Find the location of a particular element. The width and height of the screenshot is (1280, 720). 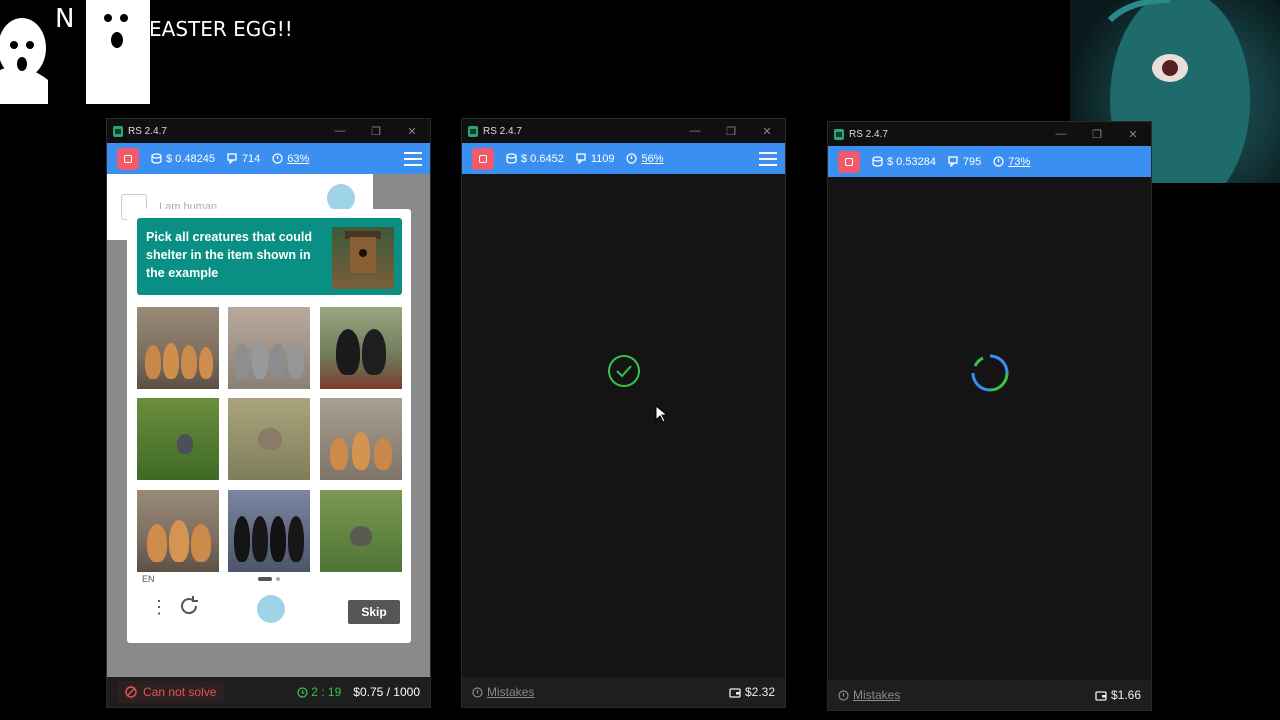

skip-button: Skip is located at coordinates (374, 612).